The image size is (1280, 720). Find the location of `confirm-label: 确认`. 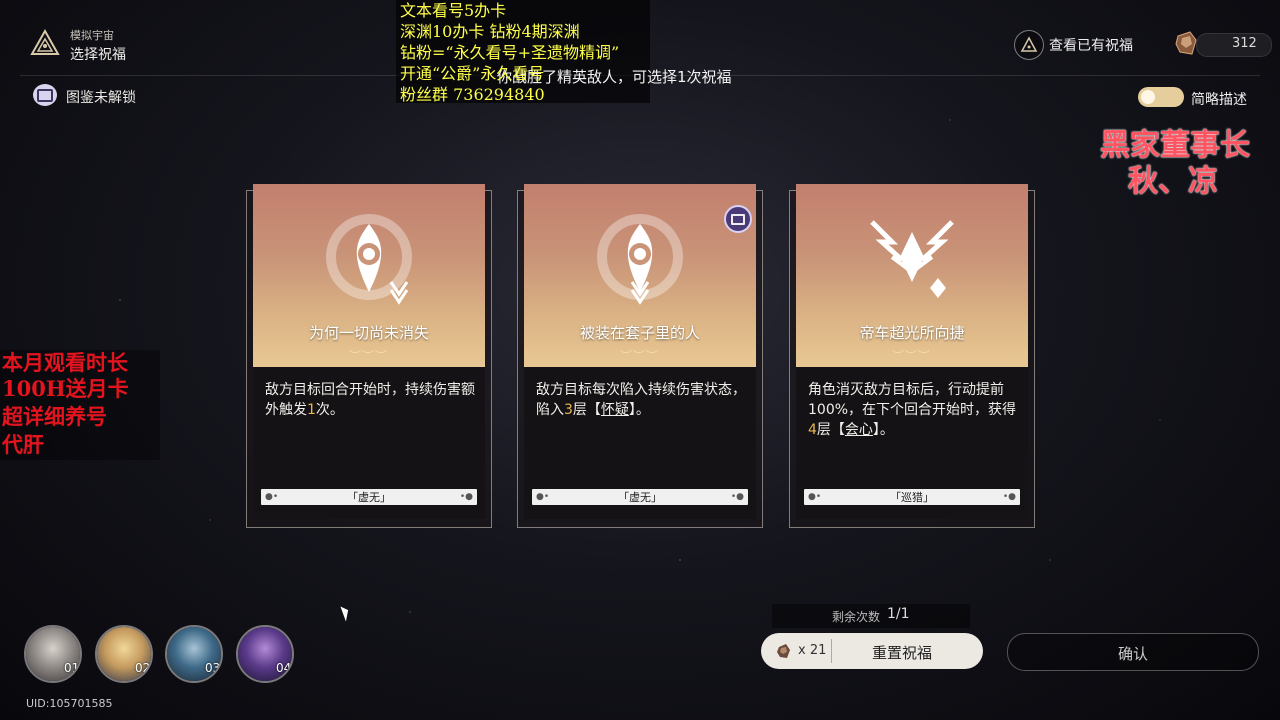

confirm-label: 确认 is located at coordinates (1133, 654).